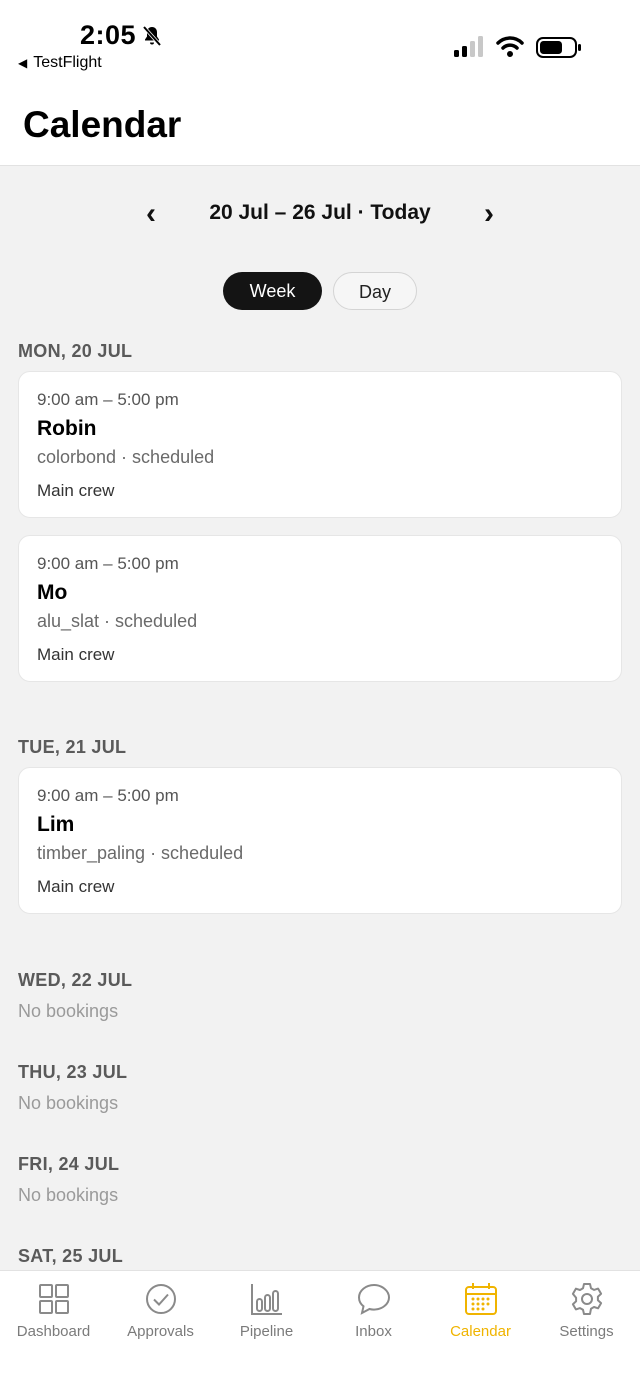 The width and height of the screenshot is (640, 1392). I want to click on tab-pipeline: Pipeline, so click(266, 1316).